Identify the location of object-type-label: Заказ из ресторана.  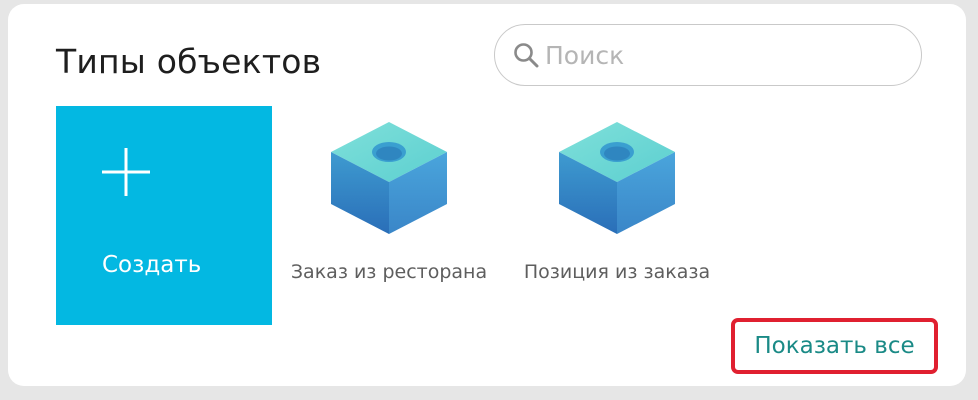
(389, 272).